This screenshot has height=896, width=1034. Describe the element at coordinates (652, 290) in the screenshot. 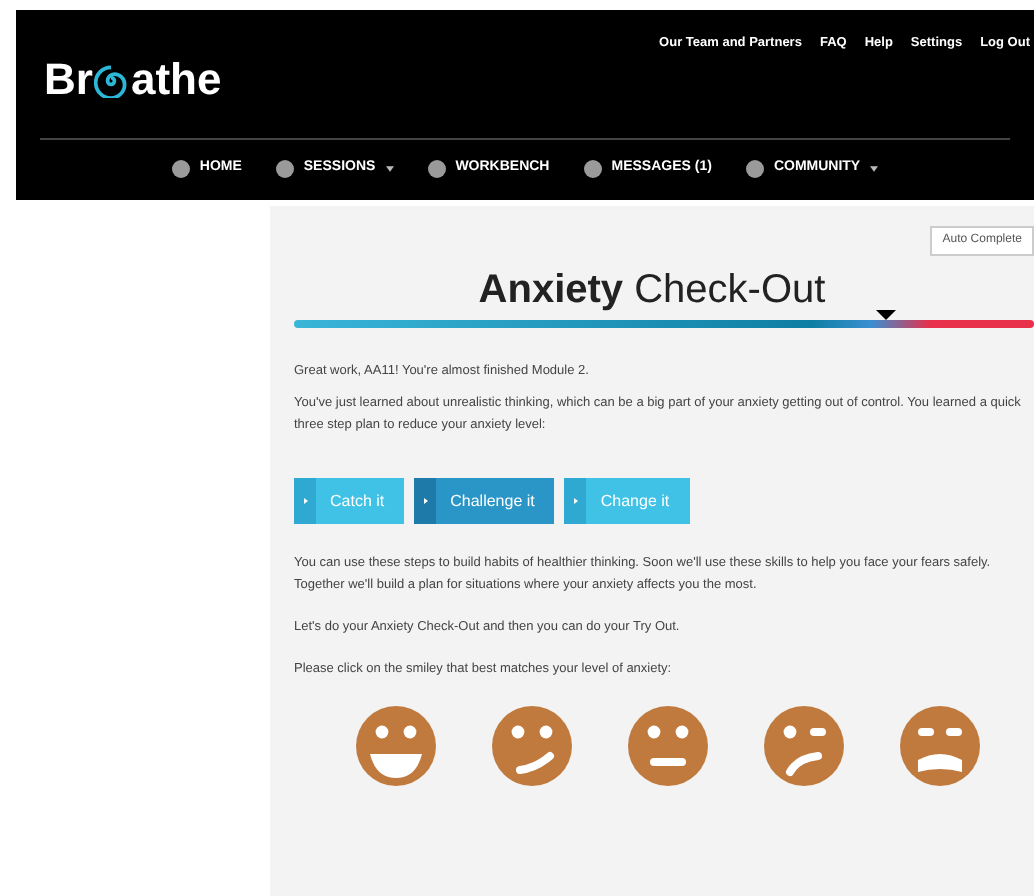

I see `page-title: Anxiety Check-Out` at that location.